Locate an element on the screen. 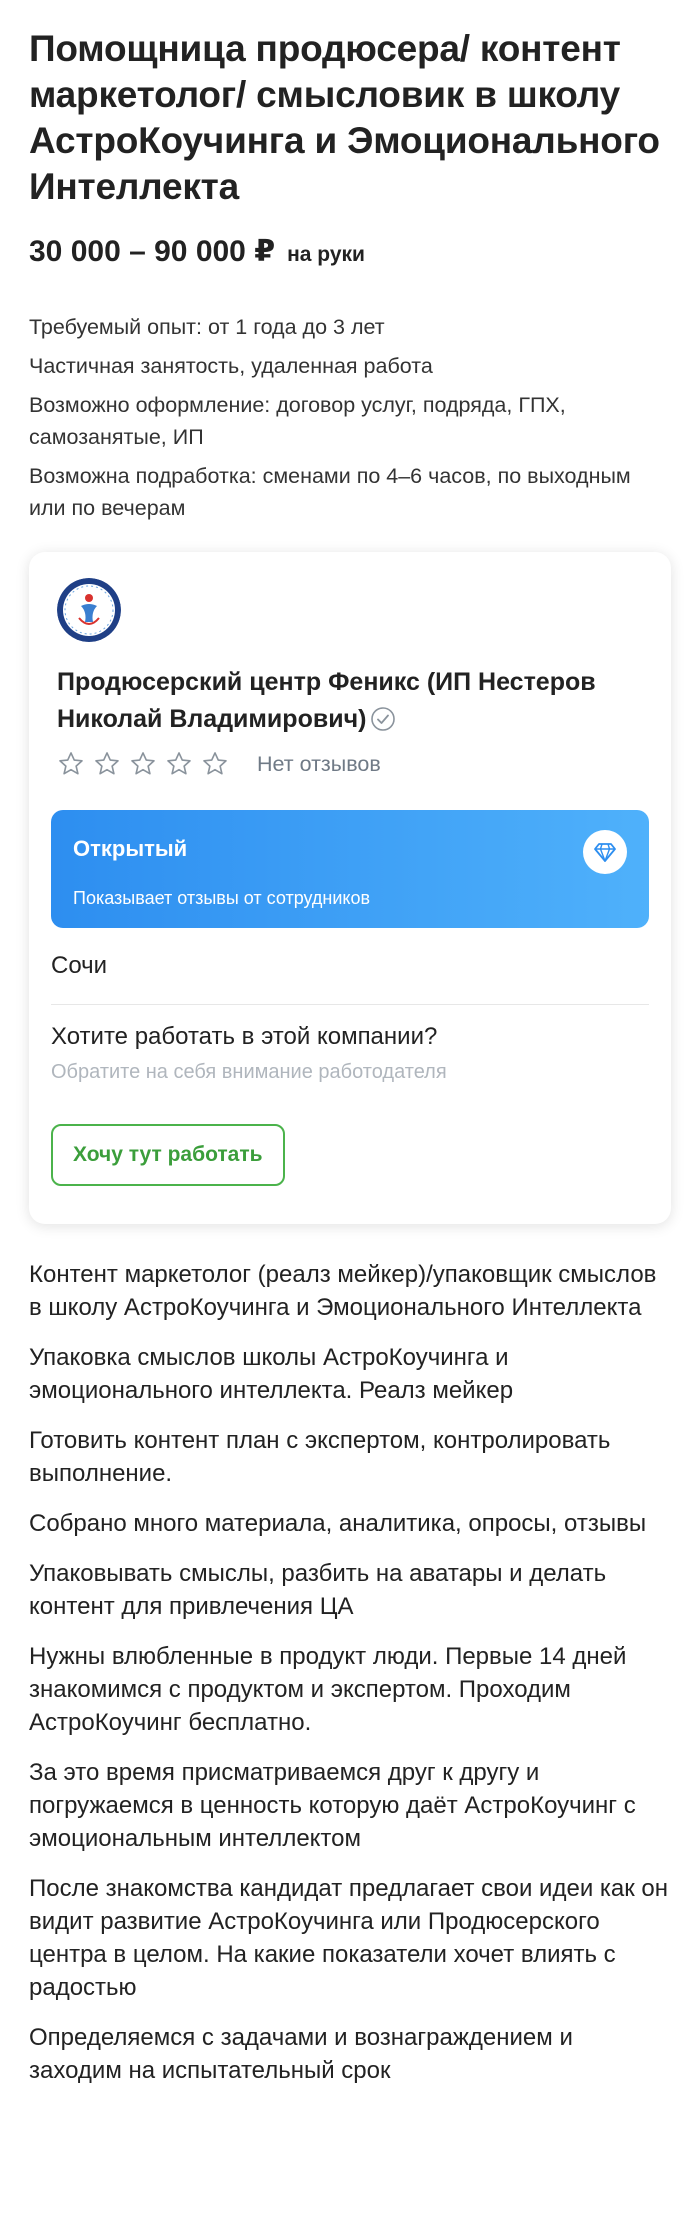 Image resolution: width=700 pixels, height=2239 pixels. divider is located at coordinates (350, 1004).